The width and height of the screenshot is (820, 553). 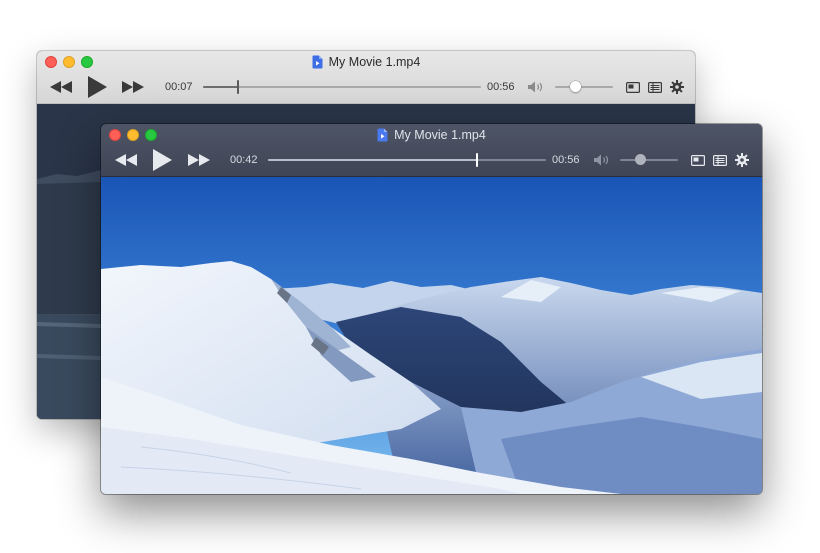 I want to click on back-transport-controls: 00:07 00:56, so click(x=366, y=87).